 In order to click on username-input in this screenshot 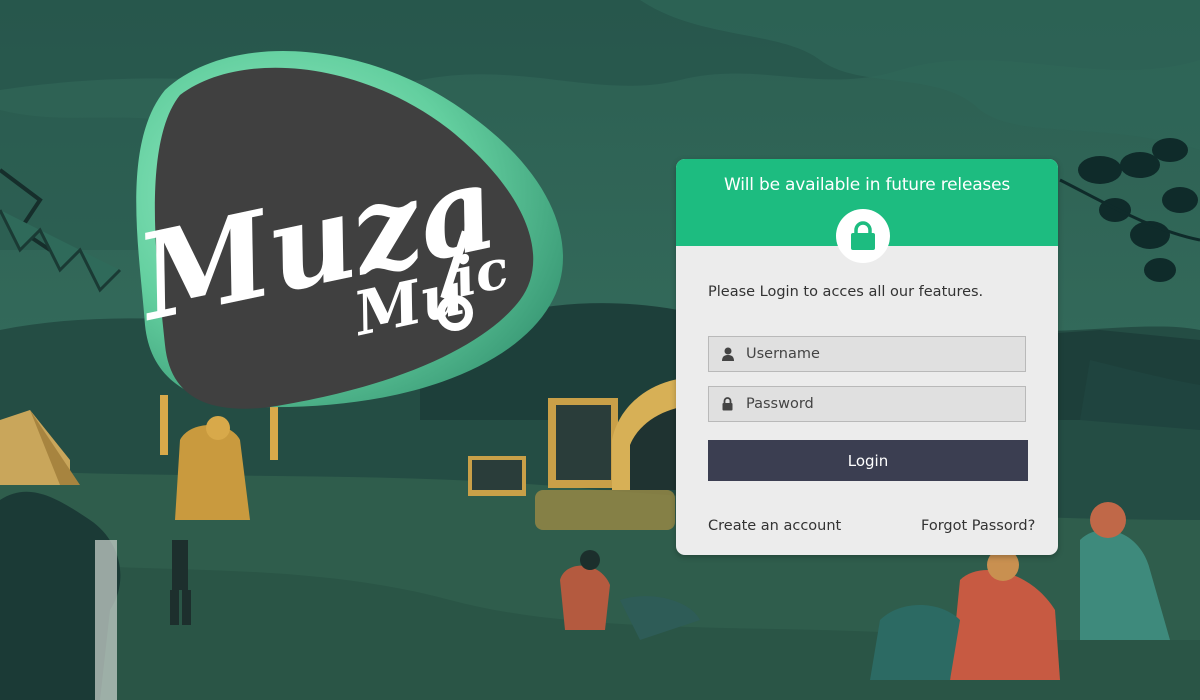, I will do `click(881, 354)`.